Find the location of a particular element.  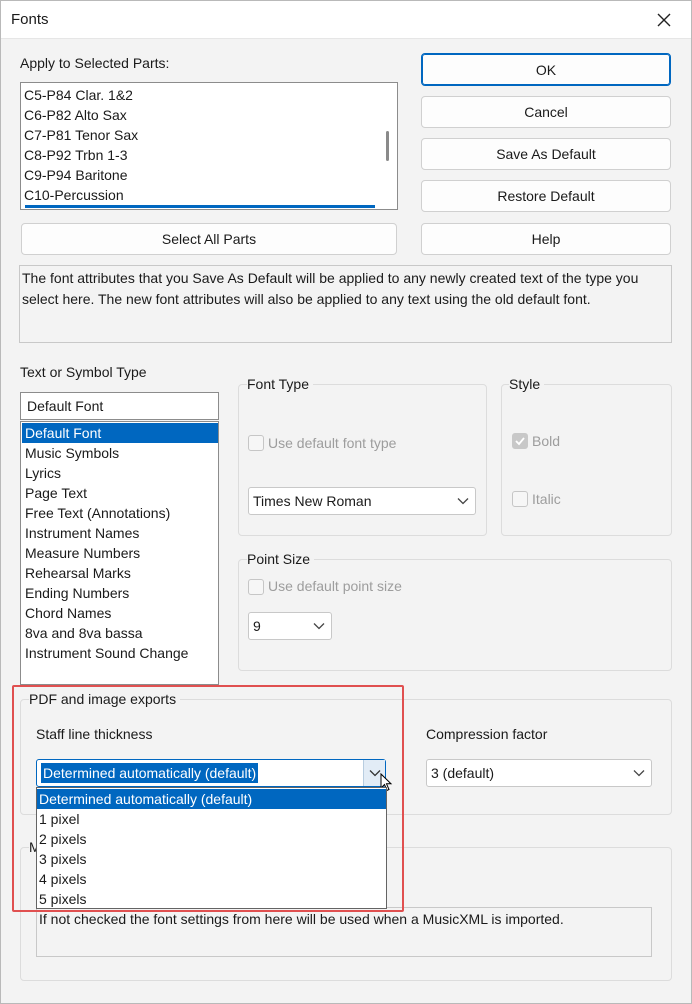

text-type-list-item: Free Text (Annotations) is located at coordinates (120, 513).